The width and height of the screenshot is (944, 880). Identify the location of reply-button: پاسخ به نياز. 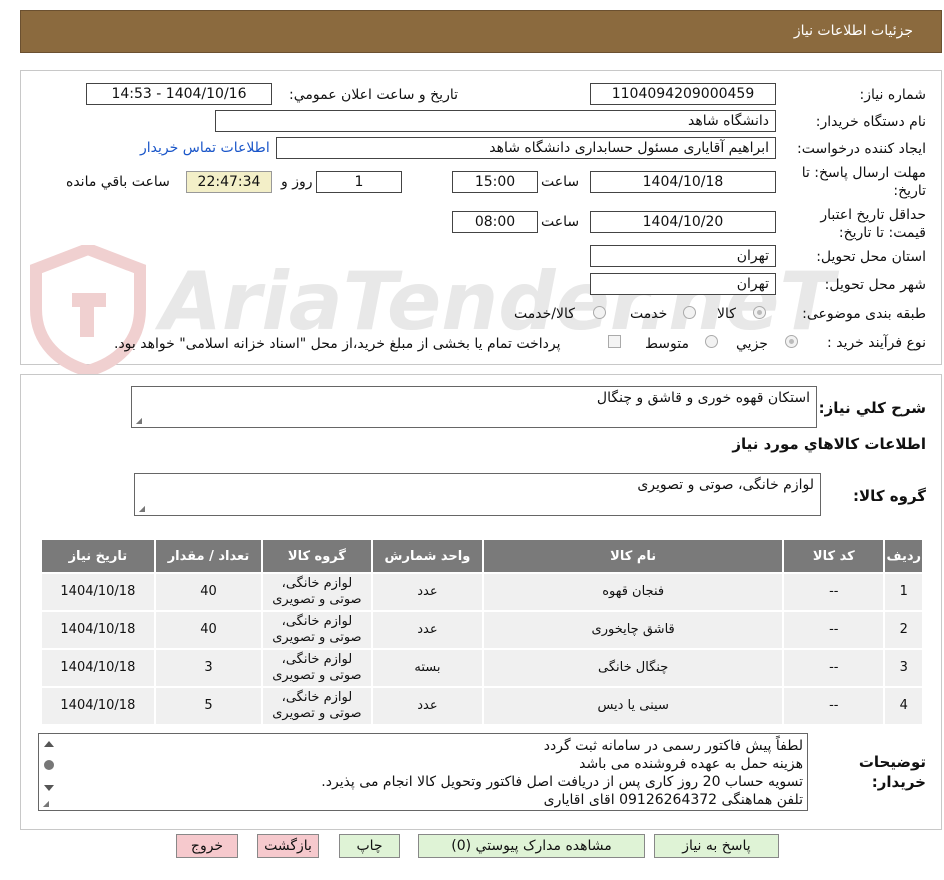
(716, 846).